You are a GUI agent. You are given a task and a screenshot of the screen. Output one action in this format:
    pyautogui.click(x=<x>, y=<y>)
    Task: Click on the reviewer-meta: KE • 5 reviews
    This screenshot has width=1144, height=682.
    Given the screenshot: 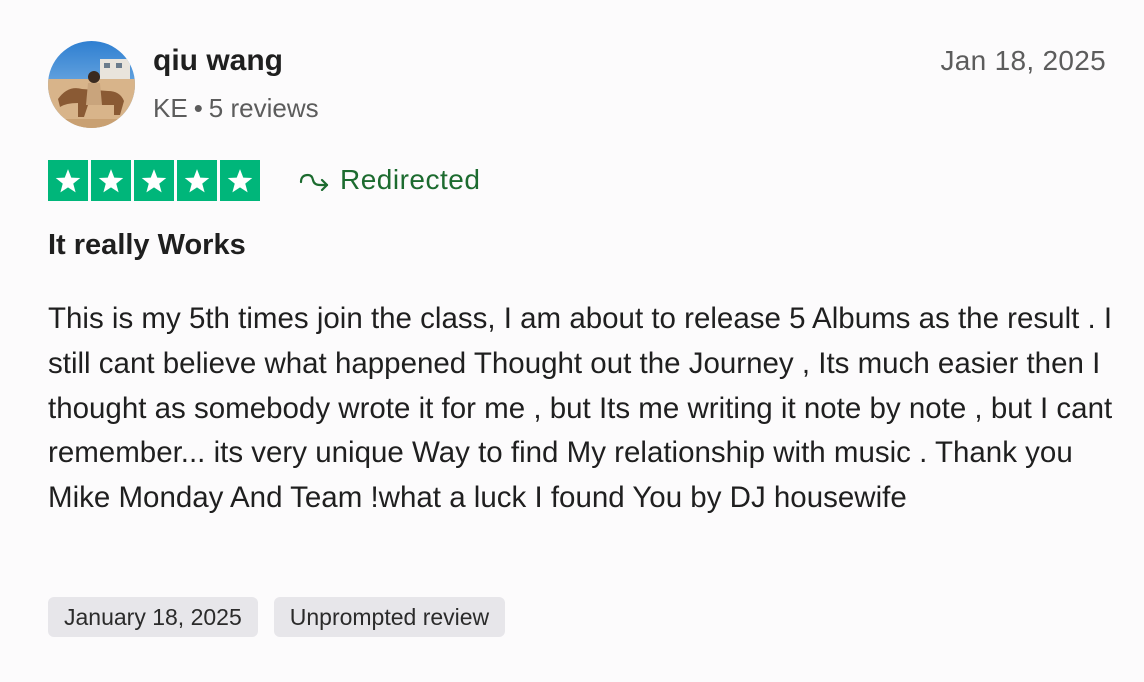 What is the action you would take?
    pyautogui.click(x=236, y=108)
    